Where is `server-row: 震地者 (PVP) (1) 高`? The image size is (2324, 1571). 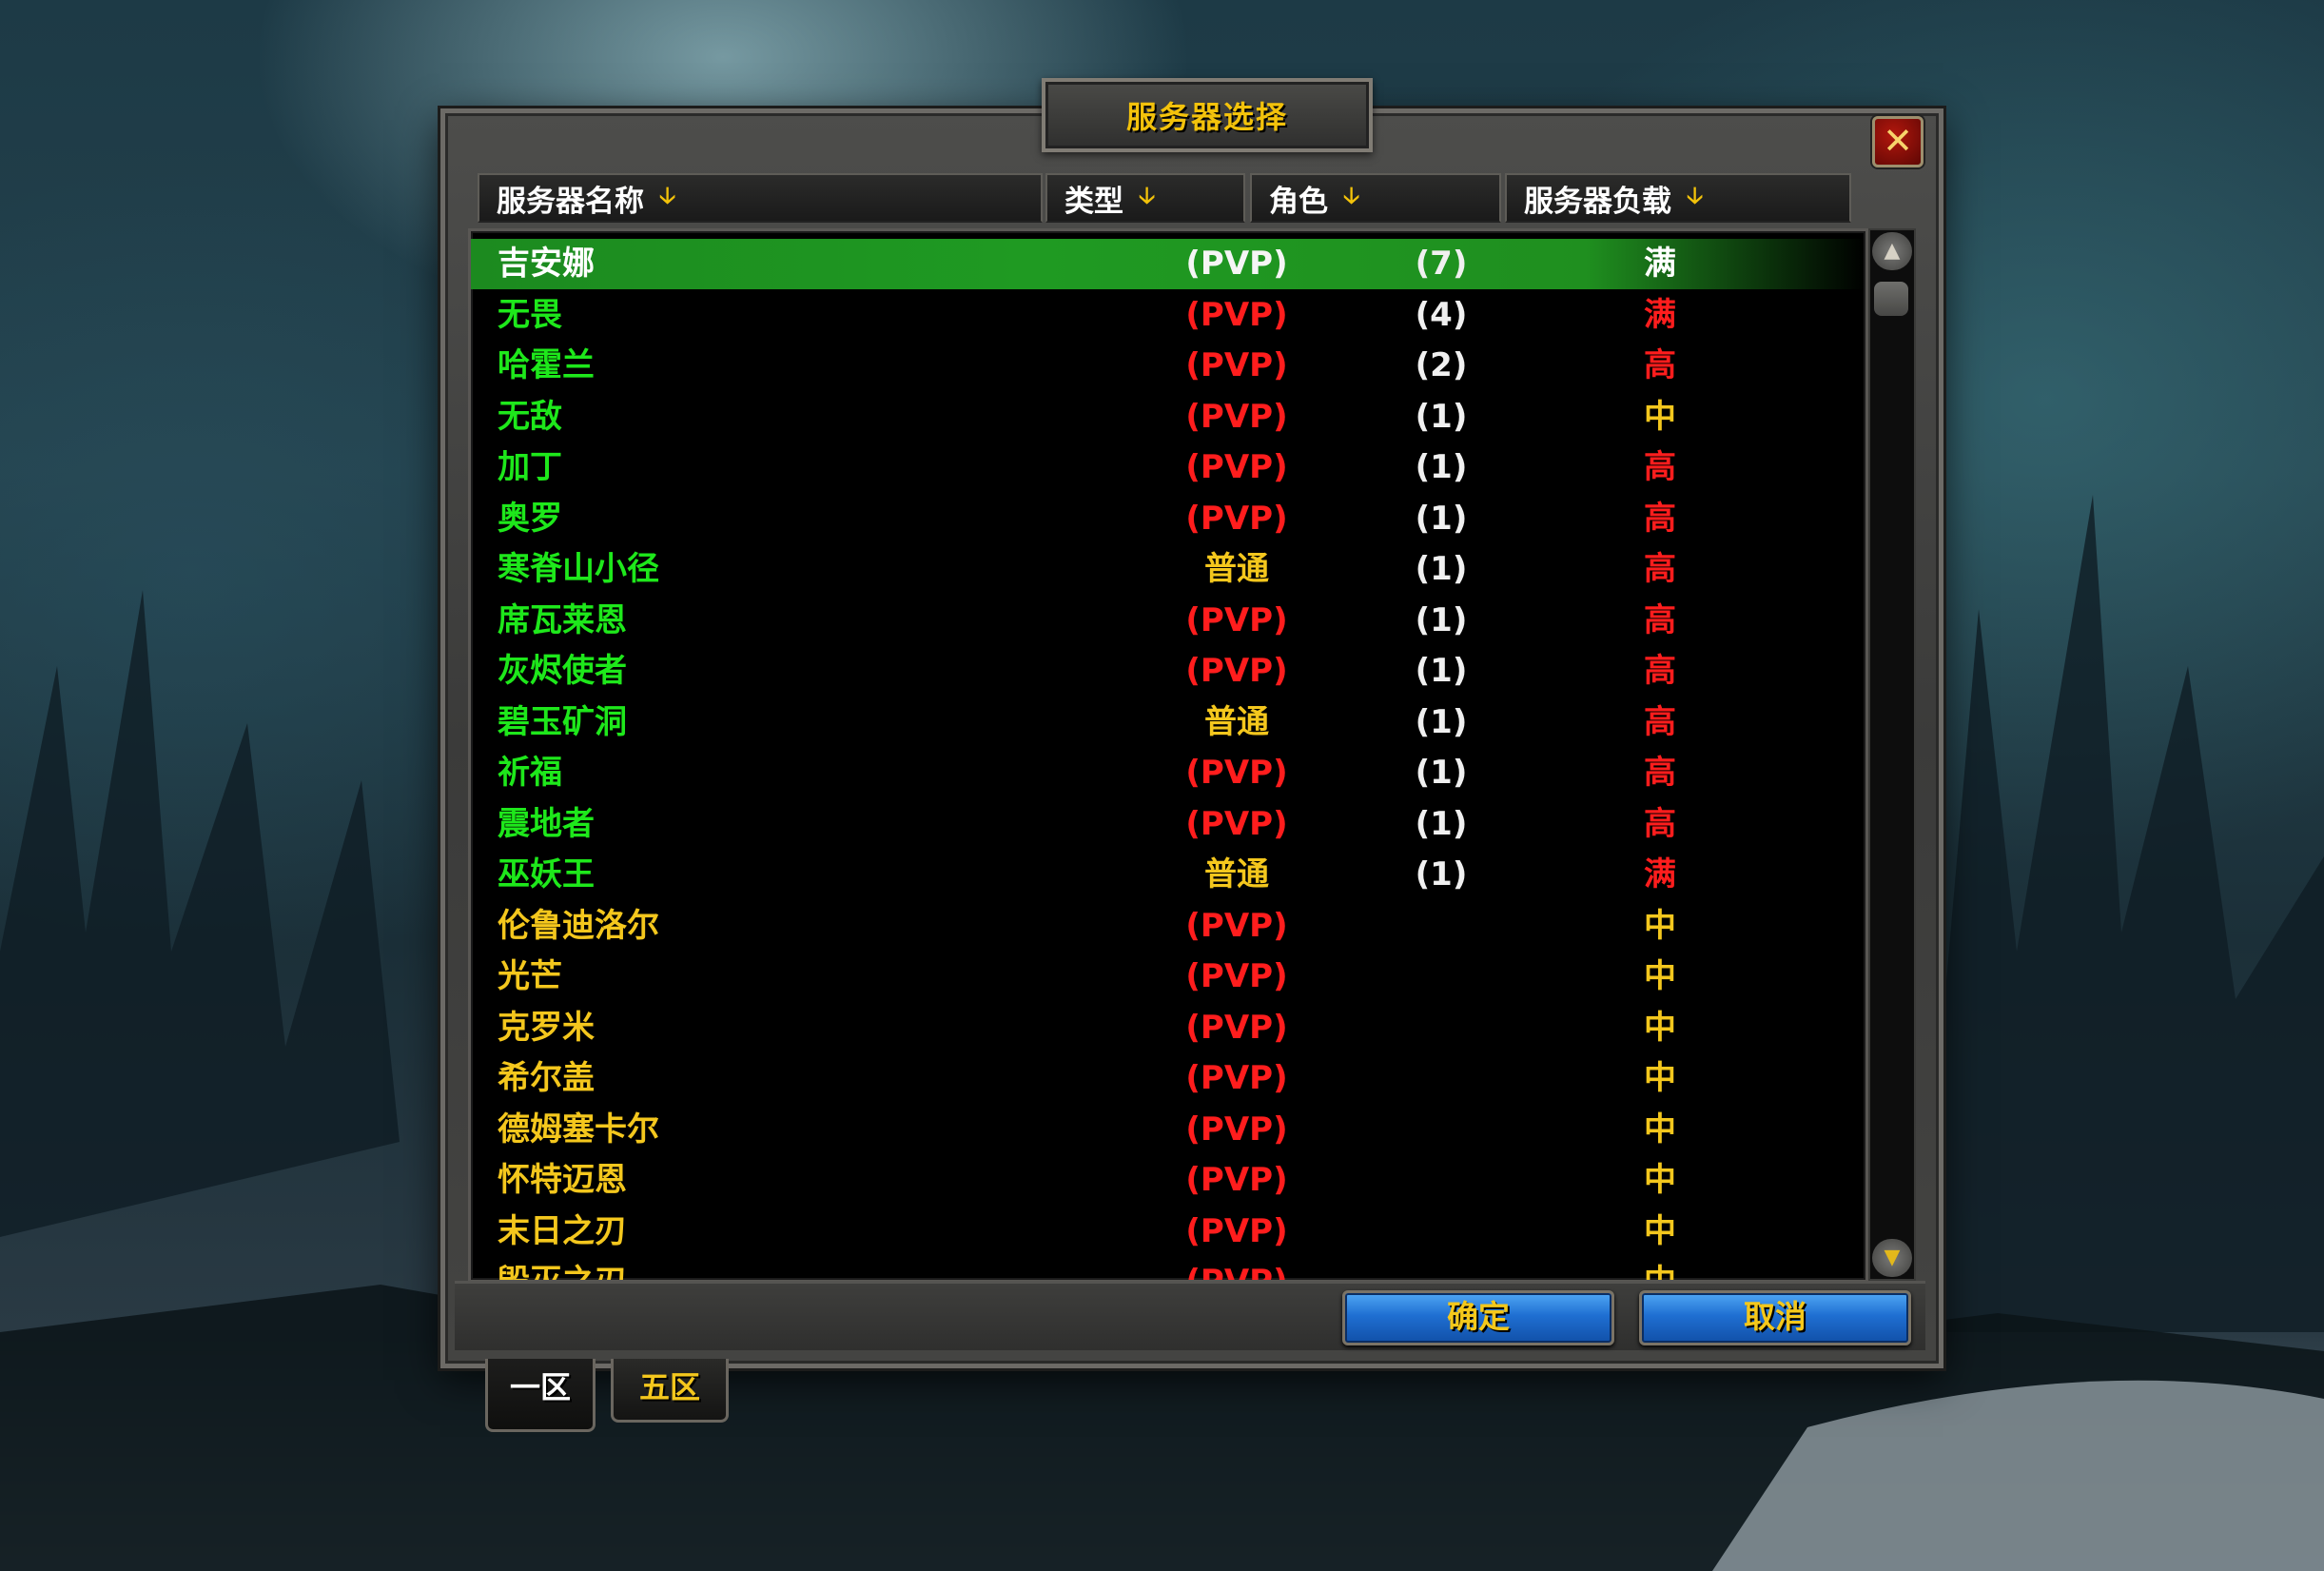
server-row: 震地者 (PVP) (1) 高 is located at coordinates (1168, 824).